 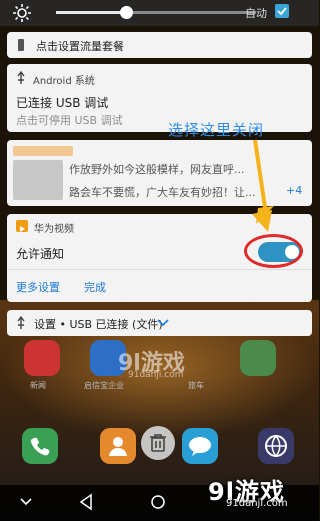 What do you see at coordinates (276, 446) in the screenshot?
I see `browser-app-icon` at bounding box center [276, 446].